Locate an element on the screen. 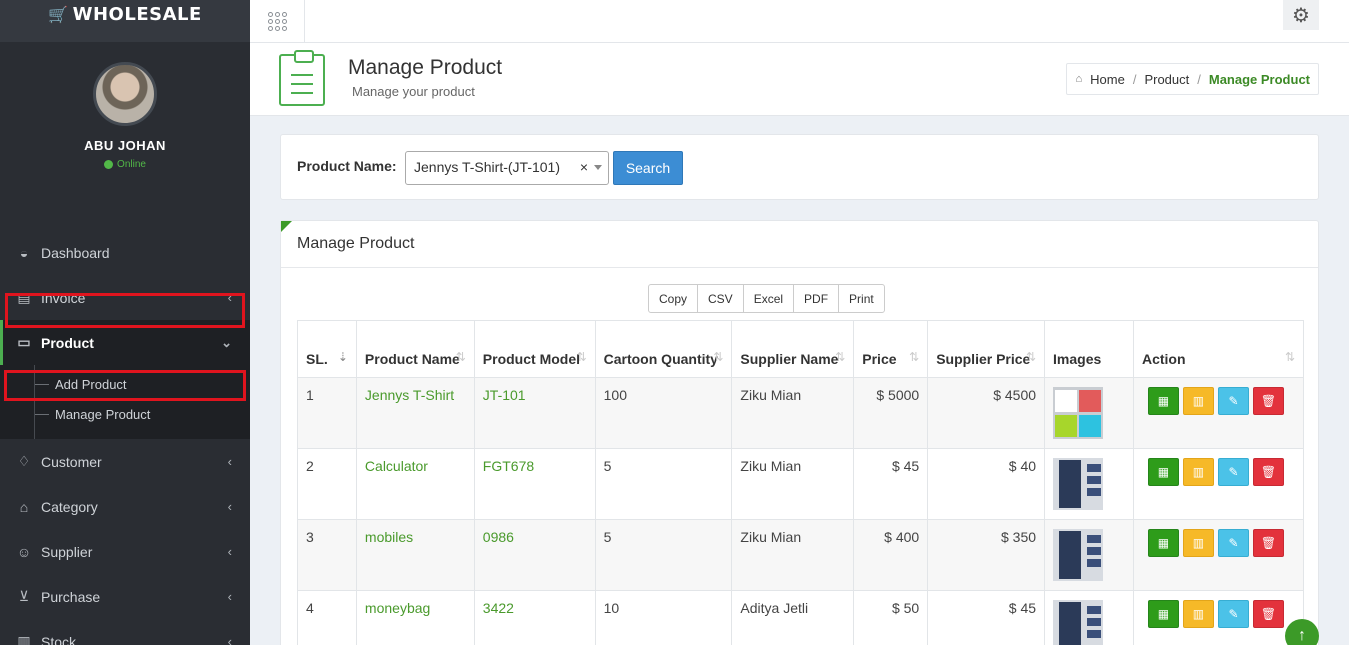 This screenshot has width=1349, height=645. pdf-button: PDF is located at coordinates (817, 298).